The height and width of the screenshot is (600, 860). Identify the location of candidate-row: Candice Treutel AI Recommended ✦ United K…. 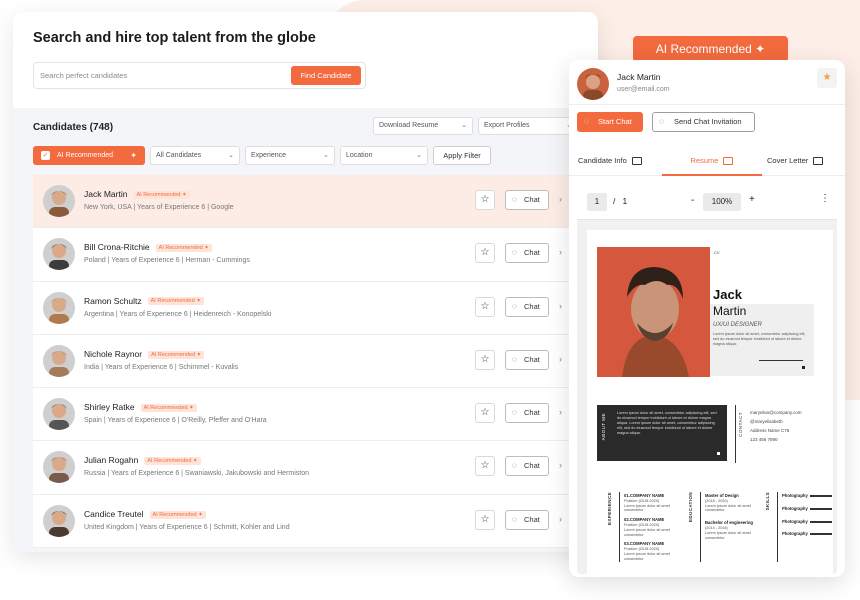
(315, 521).